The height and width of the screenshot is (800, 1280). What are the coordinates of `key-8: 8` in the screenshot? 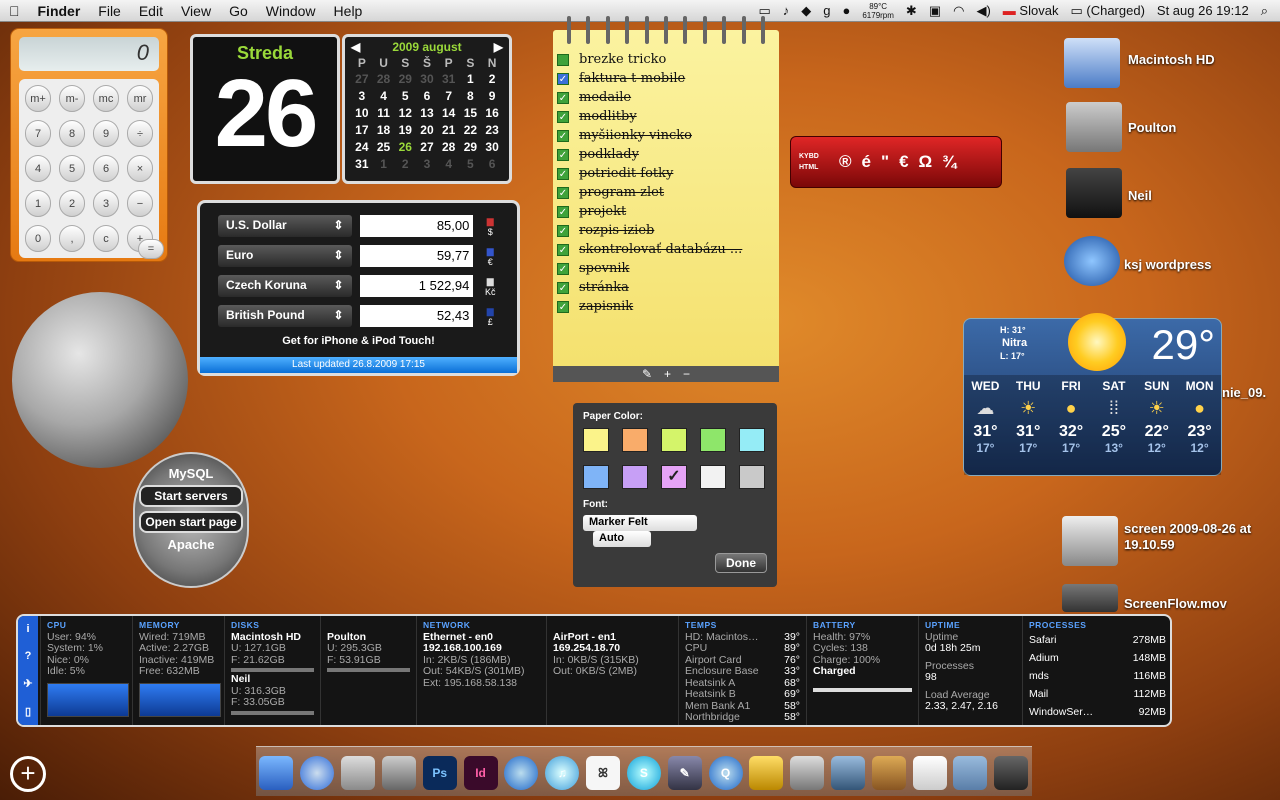 It's located at (72, 133).